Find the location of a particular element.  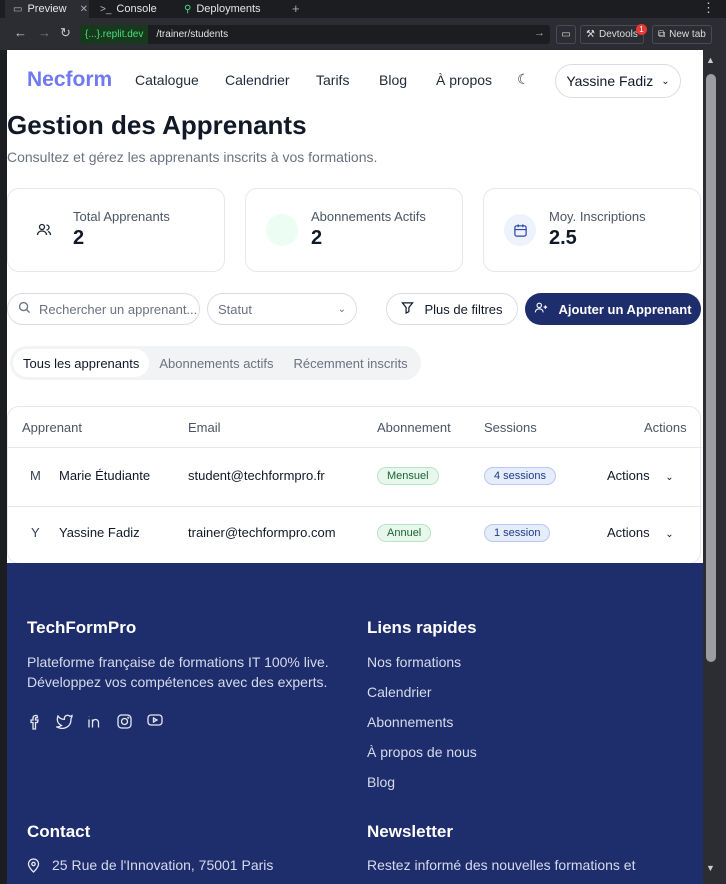

footer-link: Abonnements is located at coordinates (410, 722).